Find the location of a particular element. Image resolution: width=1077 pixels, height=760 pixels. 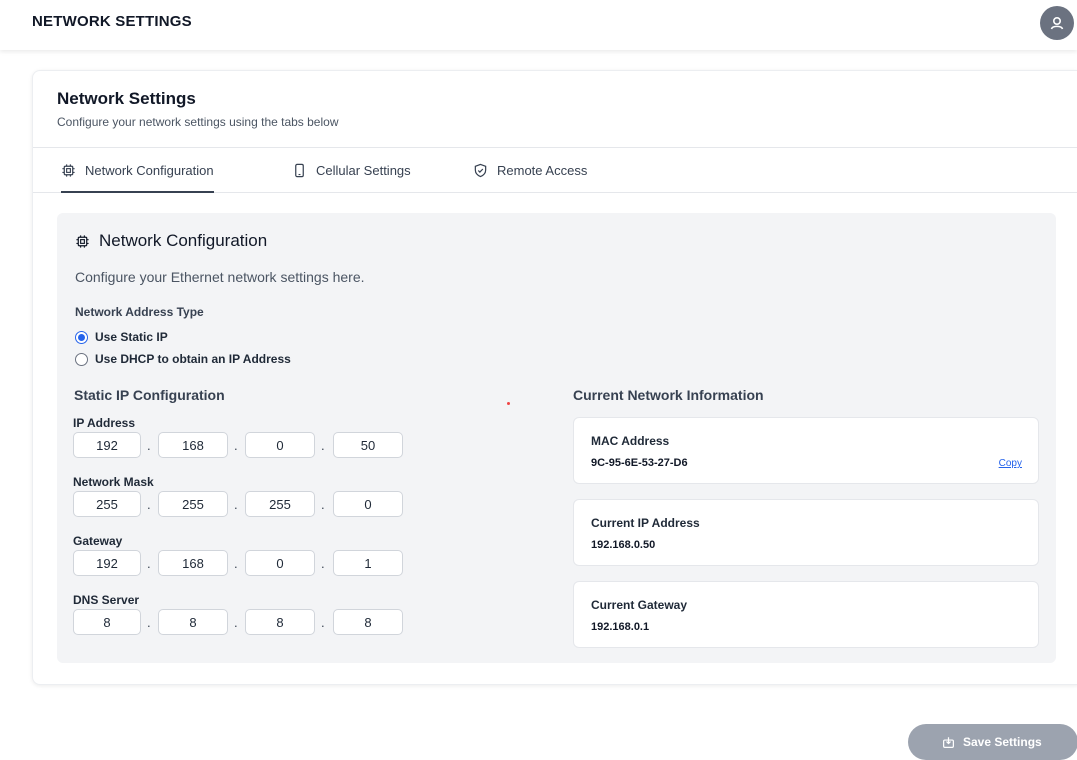

tab-cellular-settings: Cellular Settings is located at coordinates (351, 170).